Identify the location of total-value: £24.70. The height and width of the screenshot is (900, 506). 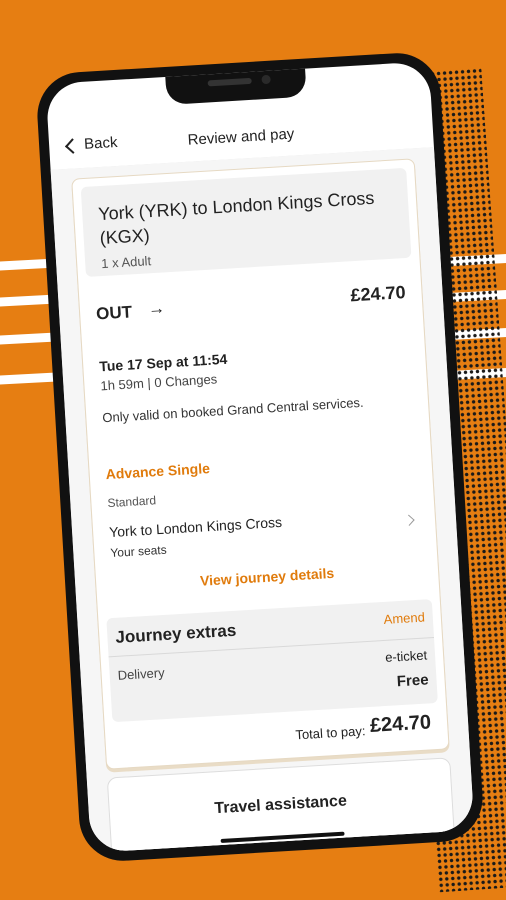
(400, 724).